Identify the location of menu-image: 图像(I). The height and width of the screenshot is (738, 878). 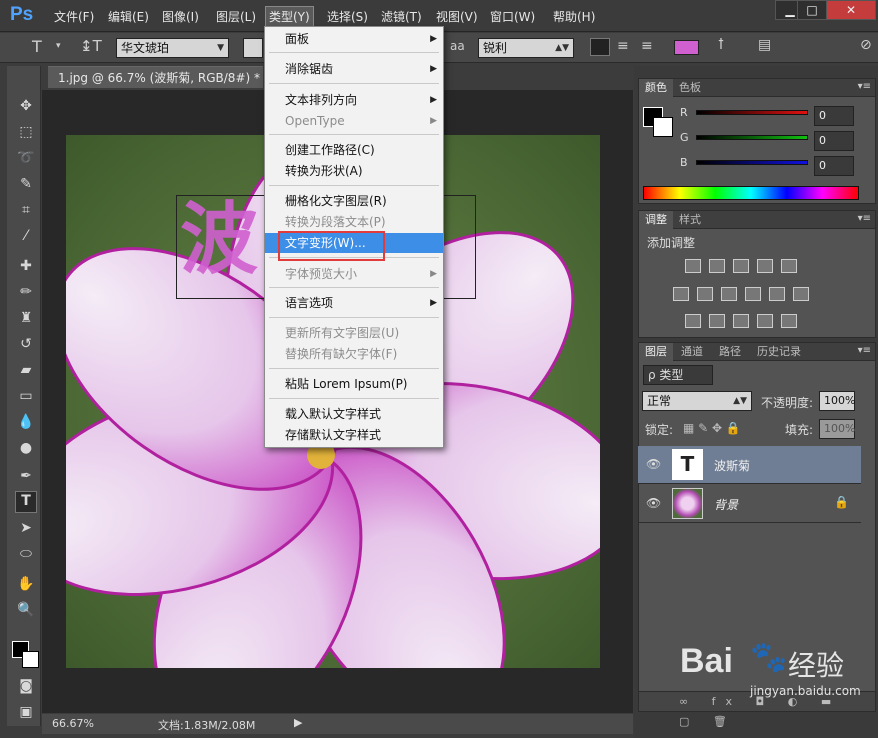
(180, 16).